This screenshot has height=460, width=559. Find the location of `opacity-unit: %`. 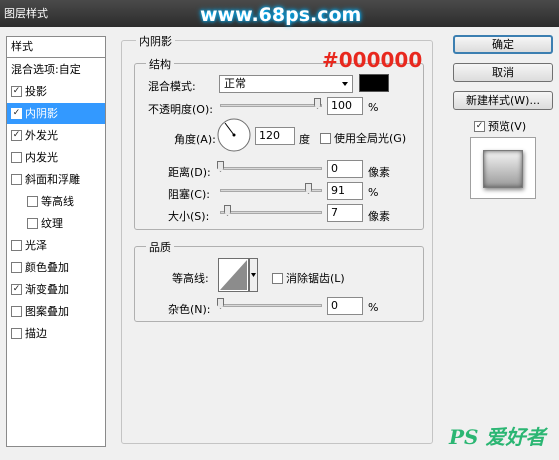

opacity-unit: % is located at coordinates (373, 107).